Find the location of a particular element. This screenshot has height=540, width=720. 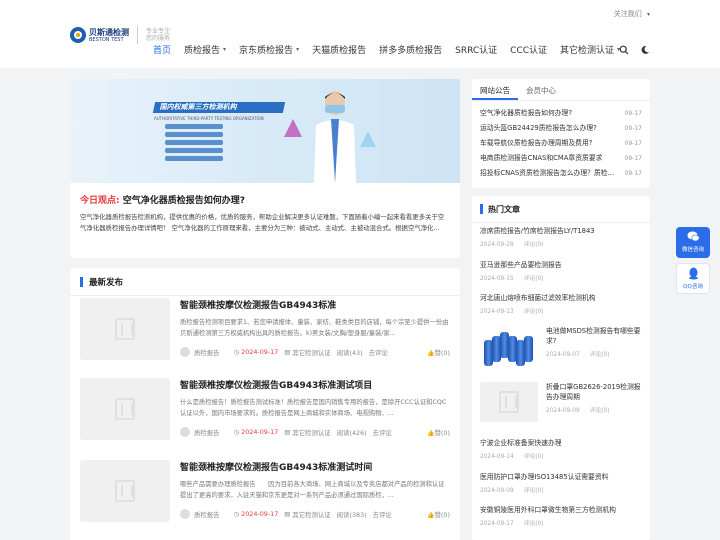

hot-article-date: 2024-09-15 is located at coordinates (497, 279).